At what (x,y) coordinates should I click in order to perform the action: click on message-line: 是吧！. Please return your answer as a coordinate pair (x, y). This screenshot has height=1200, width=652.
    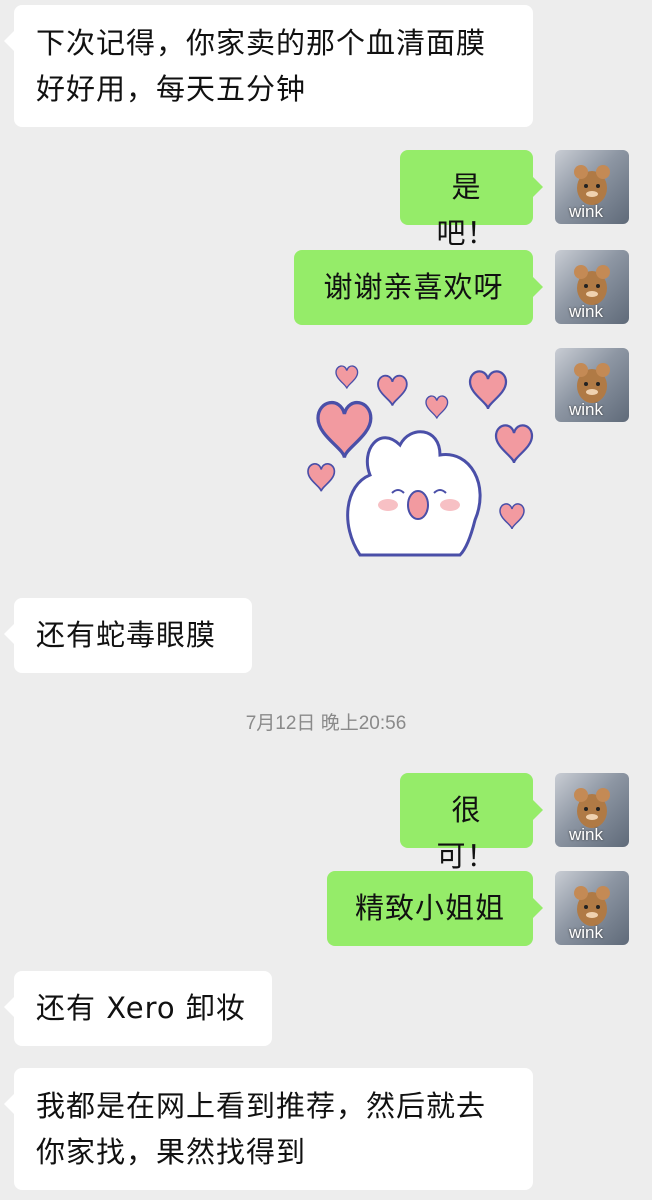
    Looking at the image, I should click on (466, 210).